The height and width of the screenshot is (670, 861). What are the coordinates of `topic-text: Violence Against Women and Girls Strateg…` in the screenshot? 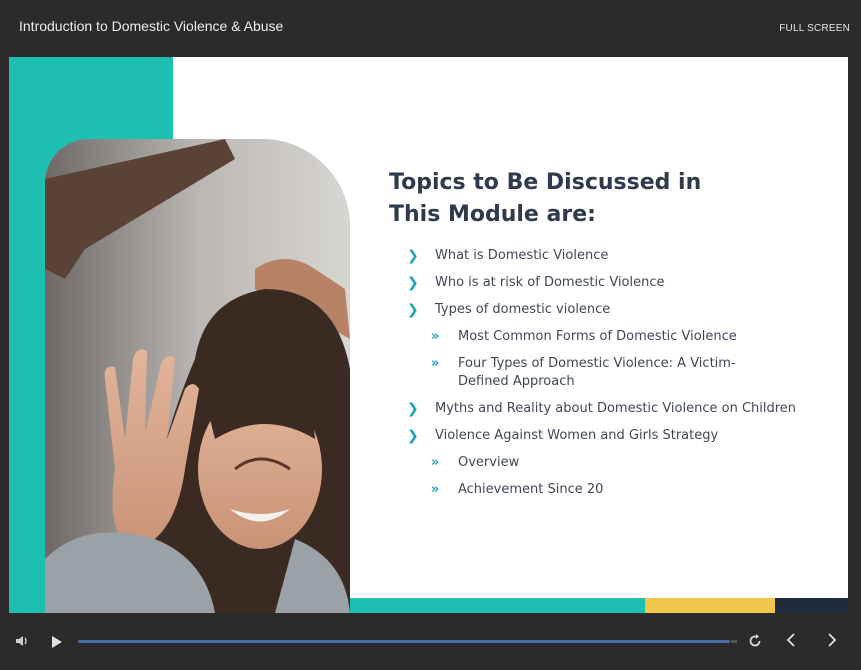 It's located at (577, 435).